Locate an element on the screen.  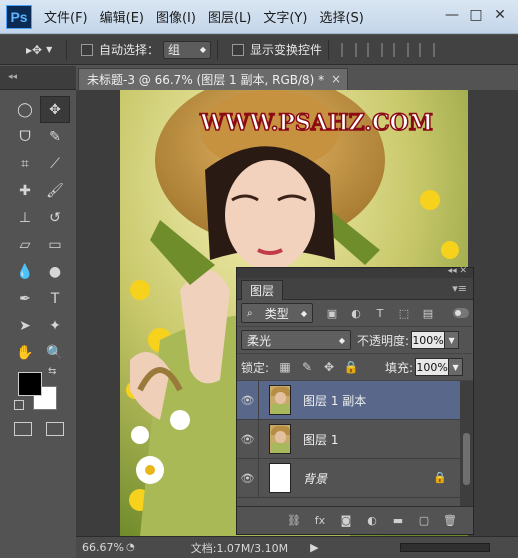
auto-select-dropdown: 组 ◆ is located at coordinates (187, 49).